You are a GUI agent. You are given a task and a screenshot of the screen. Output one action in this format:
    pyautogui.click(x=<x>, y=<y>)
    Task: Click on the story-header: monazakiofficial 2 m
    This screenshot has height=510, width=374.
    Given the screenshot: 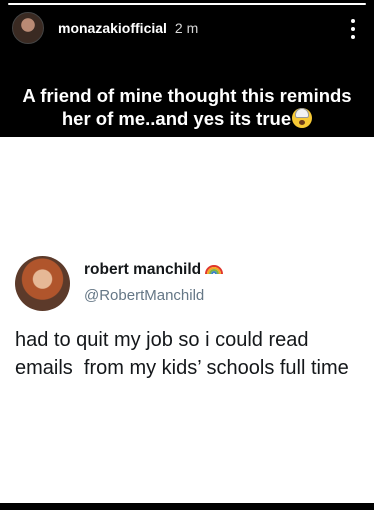 What is the action you would take?
    pyautogui.click(x=187, y=28)
    